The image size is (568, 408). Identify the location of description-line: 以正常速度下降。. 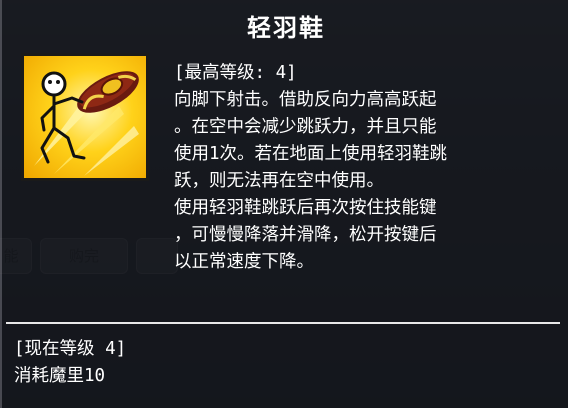
(244, 262).